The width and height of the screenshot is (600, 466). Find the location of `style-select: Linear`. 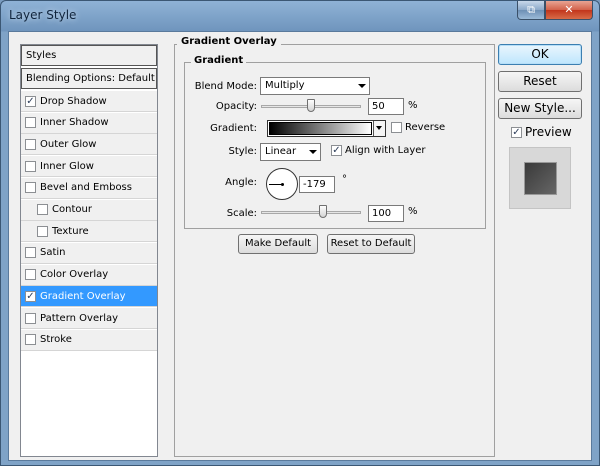

style-select: Linear is located at coordinates (290, 152).